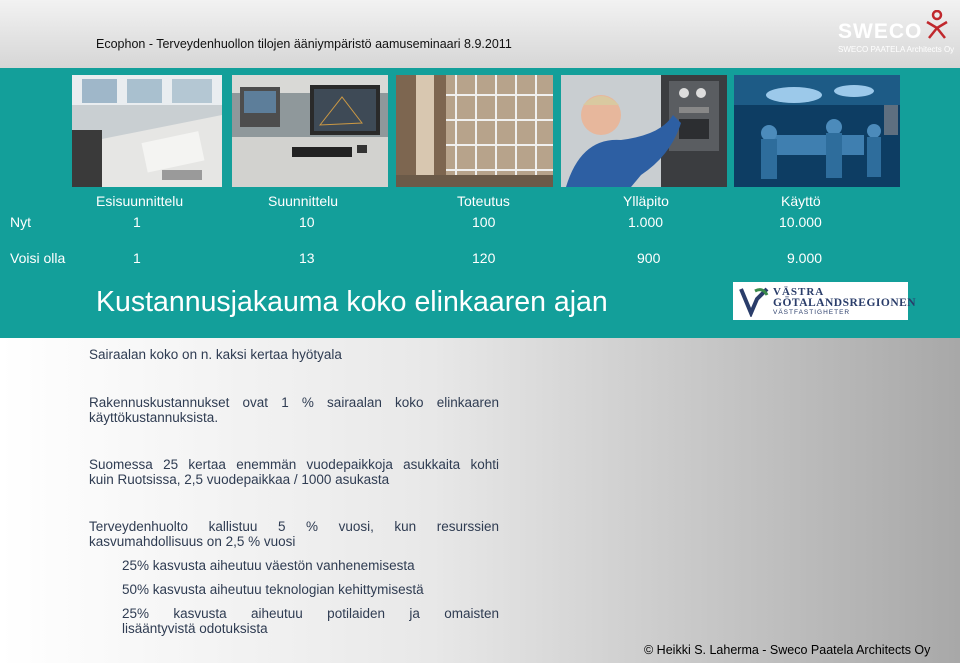 This screenshot has height=663, width=960. Describe the element at coordinates (310, 131) in the screenshot. I see `cad-workstation-photo` at that location.